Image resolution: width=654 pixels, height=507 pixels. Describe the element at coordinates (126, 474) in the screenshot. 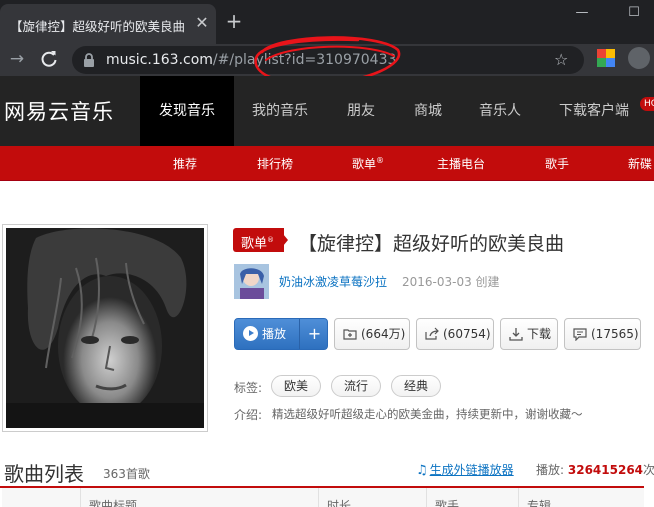

I see `song-count: 363首歌` at that location.